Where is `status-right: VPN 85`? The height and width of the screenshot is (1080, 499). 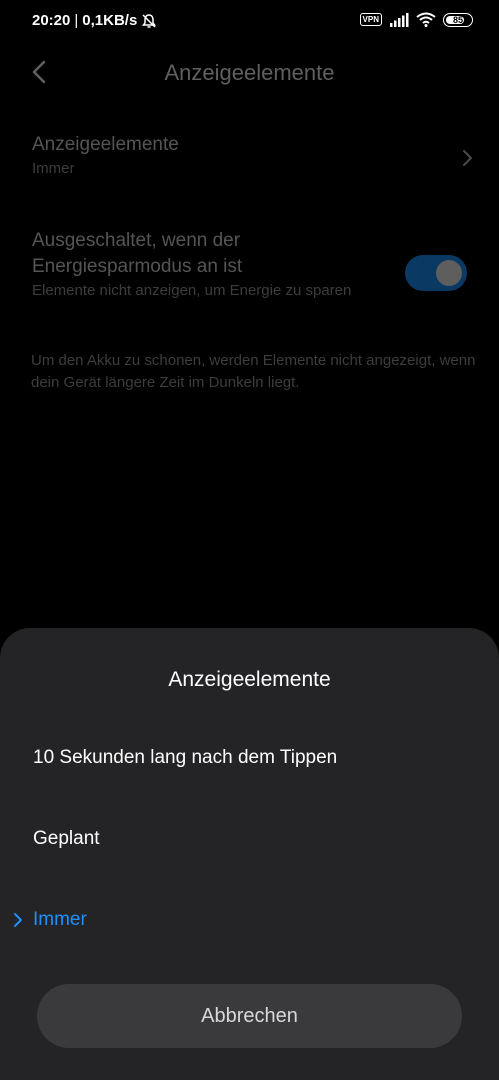
status-right: VPN 85 is located at coordinates (416, 19).